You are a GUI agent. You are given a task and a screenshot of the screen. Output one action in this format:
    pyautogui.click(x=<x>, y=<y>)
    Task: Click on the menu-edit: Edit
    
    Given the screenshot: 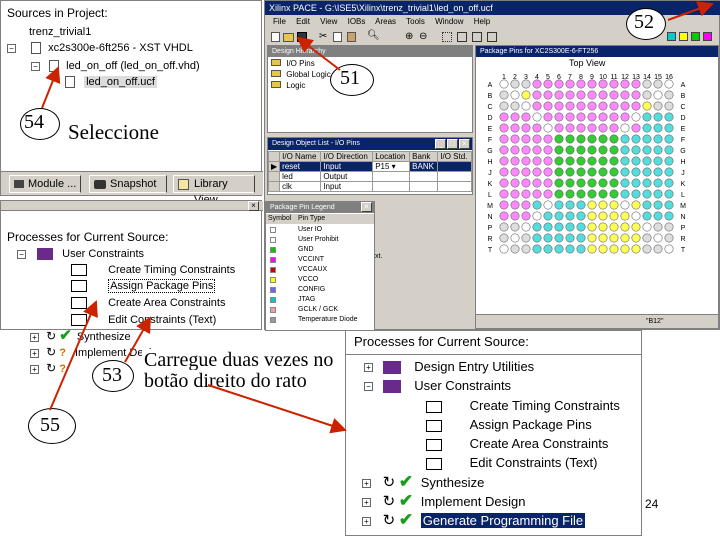 What is the action you would take?
    pyautogui.click(x=303, y=21)
    